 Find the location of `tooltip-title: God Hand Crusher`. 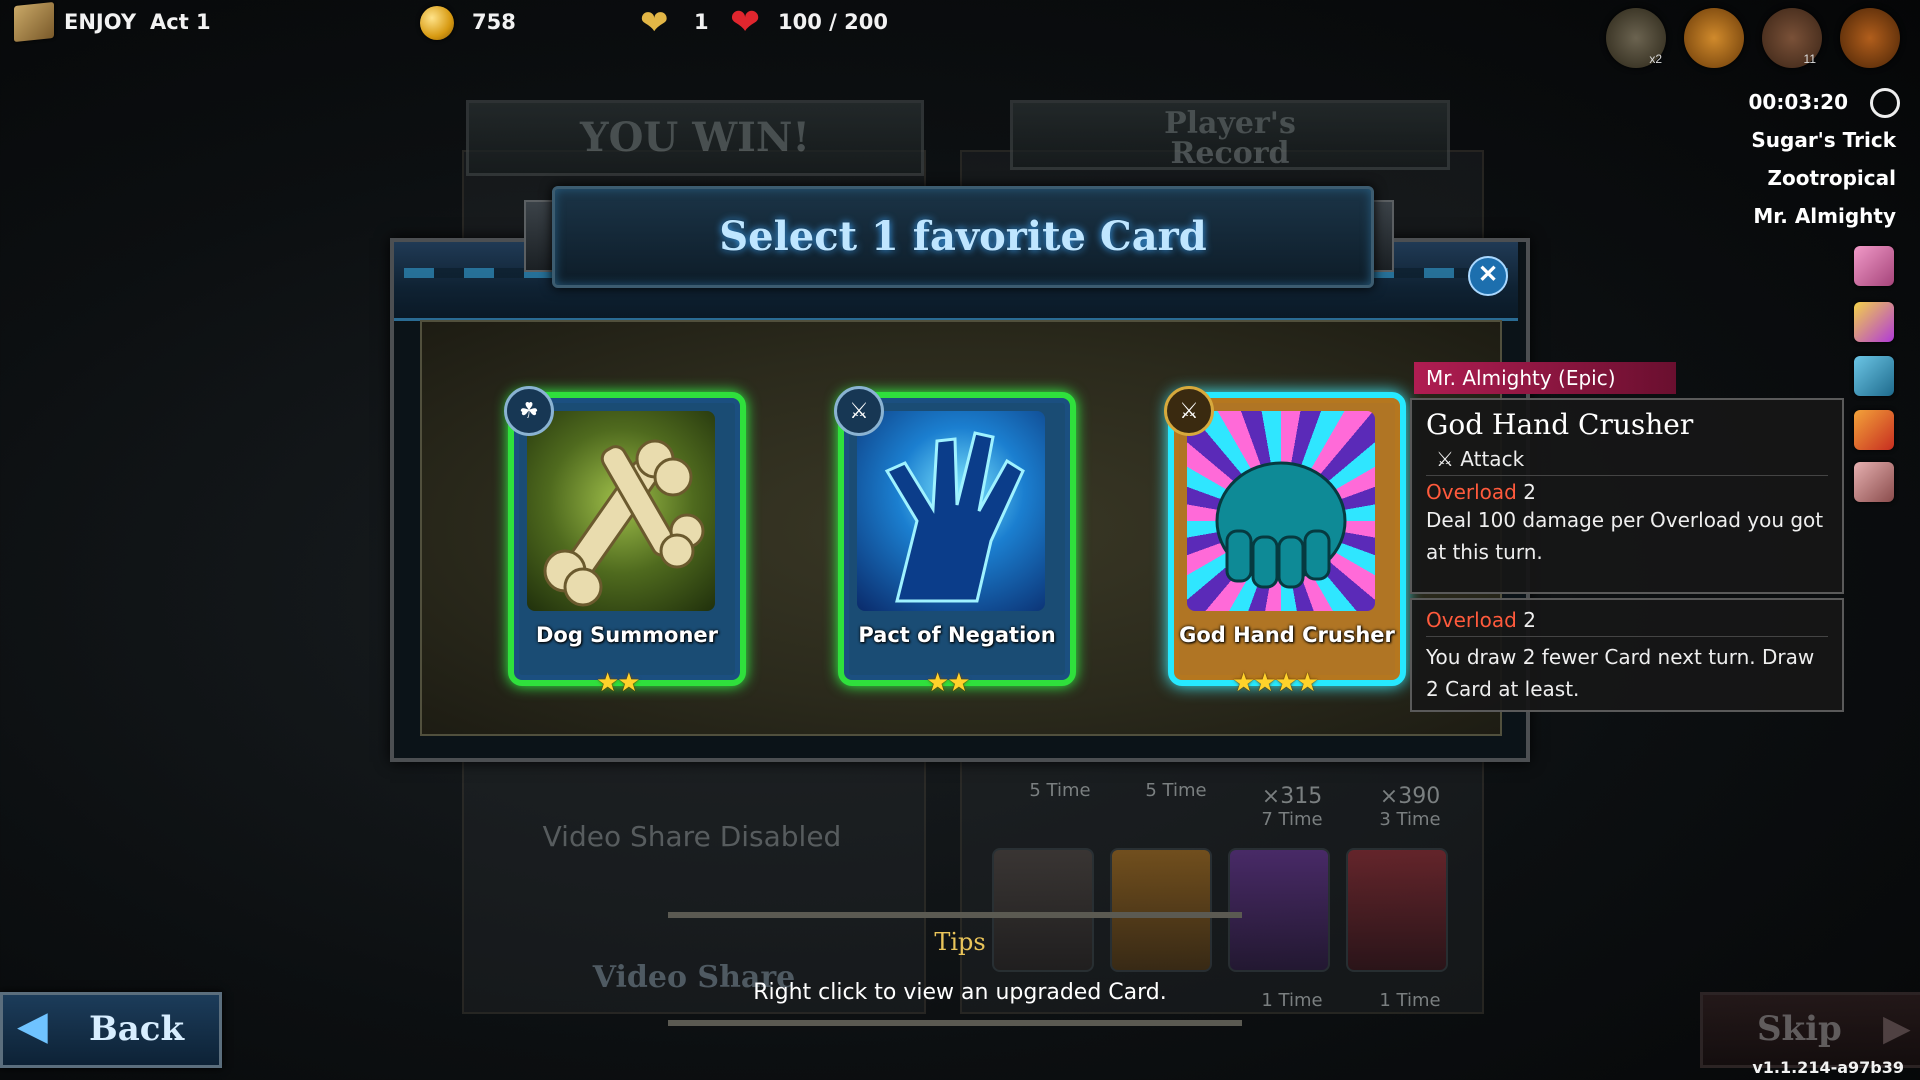

tooltip-title: God Hand Crusher is located at coordinates (1560, 424).